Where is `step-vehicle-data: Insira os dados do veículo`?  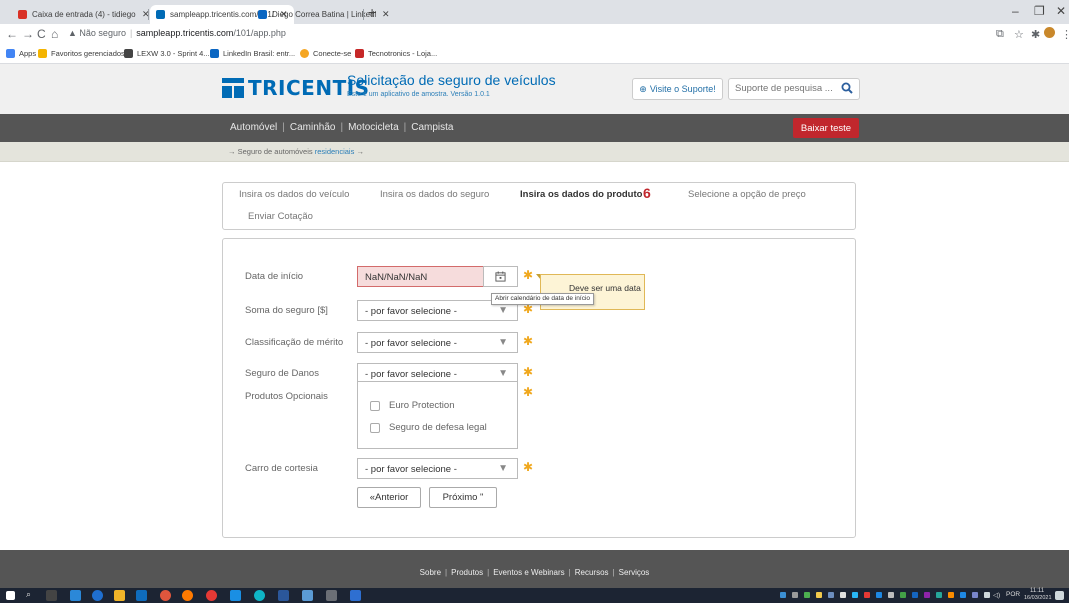 step-vehicle-data: Insira os dados do veículo is located at coordinates (294, 194).